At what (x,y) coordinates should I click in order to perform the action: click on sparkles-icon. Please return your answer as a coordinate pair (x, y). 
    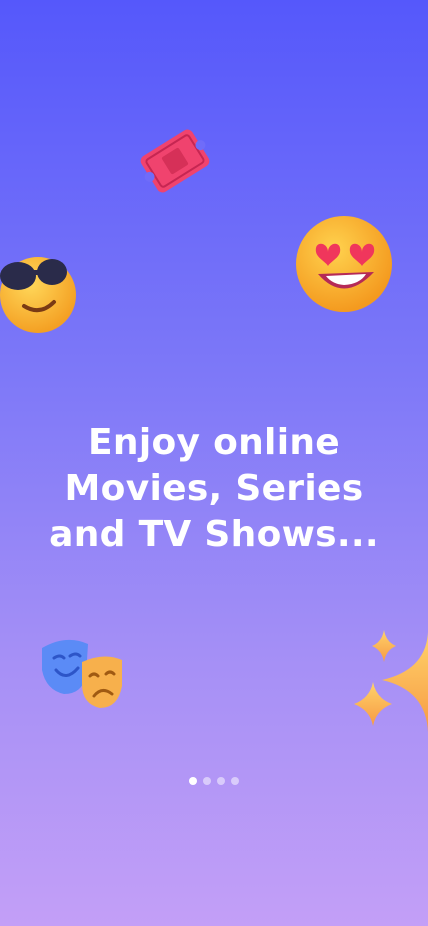
    Looking at the image, I should click on (391, 681).